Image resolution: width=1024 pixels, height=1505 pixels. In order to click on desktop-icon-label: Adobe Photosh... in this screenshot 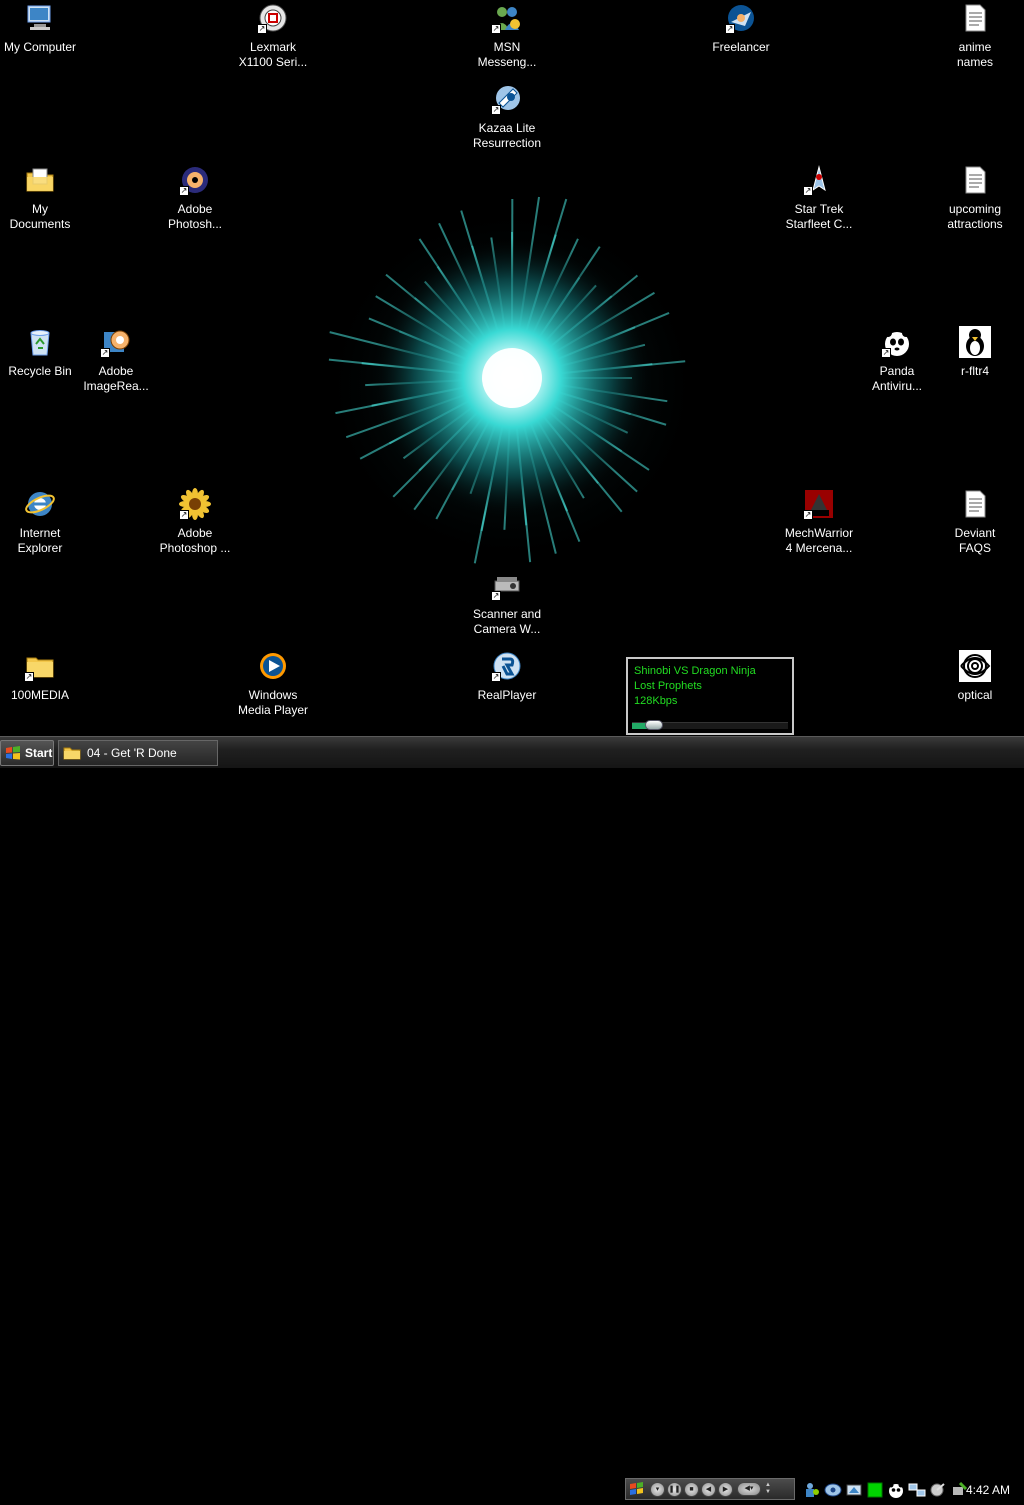, I will do `click(195, 217)`.